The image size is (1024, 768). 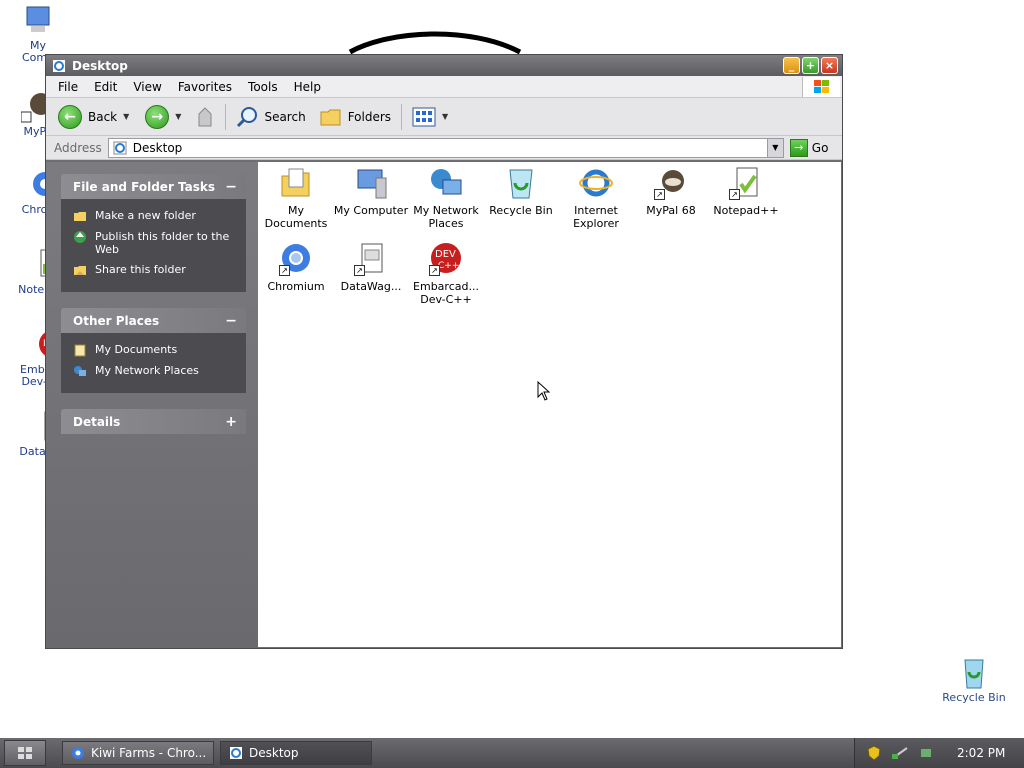 I want to click on new-folder-icon, so click(x=80, y=216).